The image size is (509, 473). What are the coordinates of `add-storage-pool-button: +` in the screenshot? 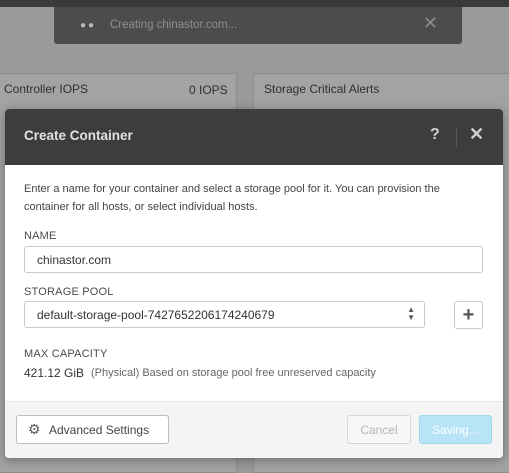 It's located at (468, 315).